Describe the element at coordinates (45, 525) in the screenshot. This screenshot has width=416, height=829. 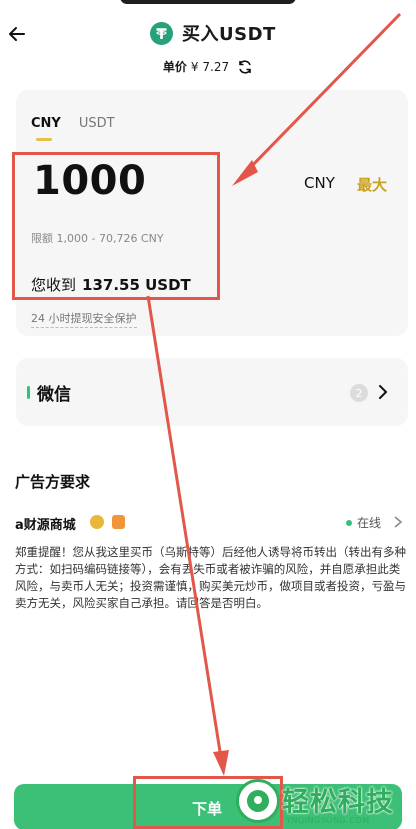
I see `merchant-name: a财源商城` at that location.